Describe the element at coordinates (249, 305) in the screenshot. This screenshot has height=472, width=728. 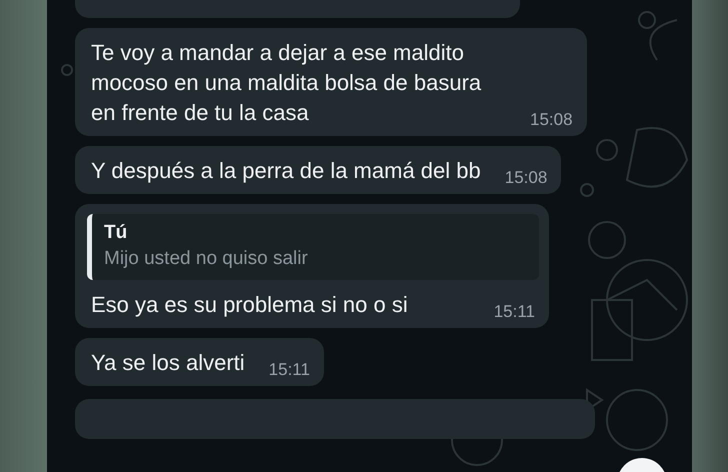
I see `message-text: Eso ya es su problema si no o si` at that location.